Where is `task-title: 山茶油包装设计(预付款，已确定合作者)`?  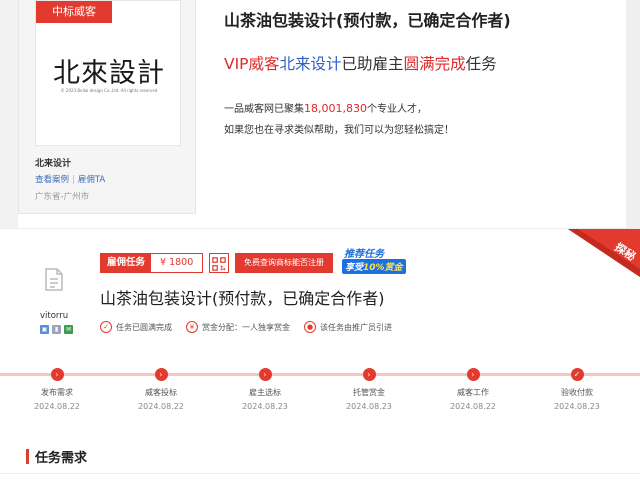
task-title: 山茶油包装设计(预付款，已确定合作者) is located at coordinates (242, 298).